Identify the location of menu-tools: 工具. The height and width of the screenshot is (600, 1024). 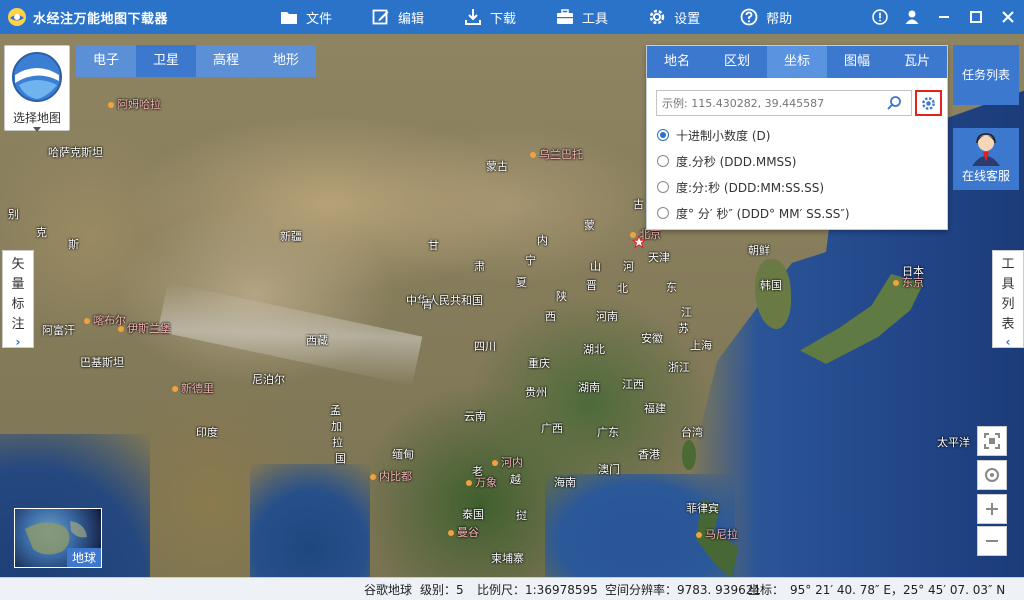
(582, 17).